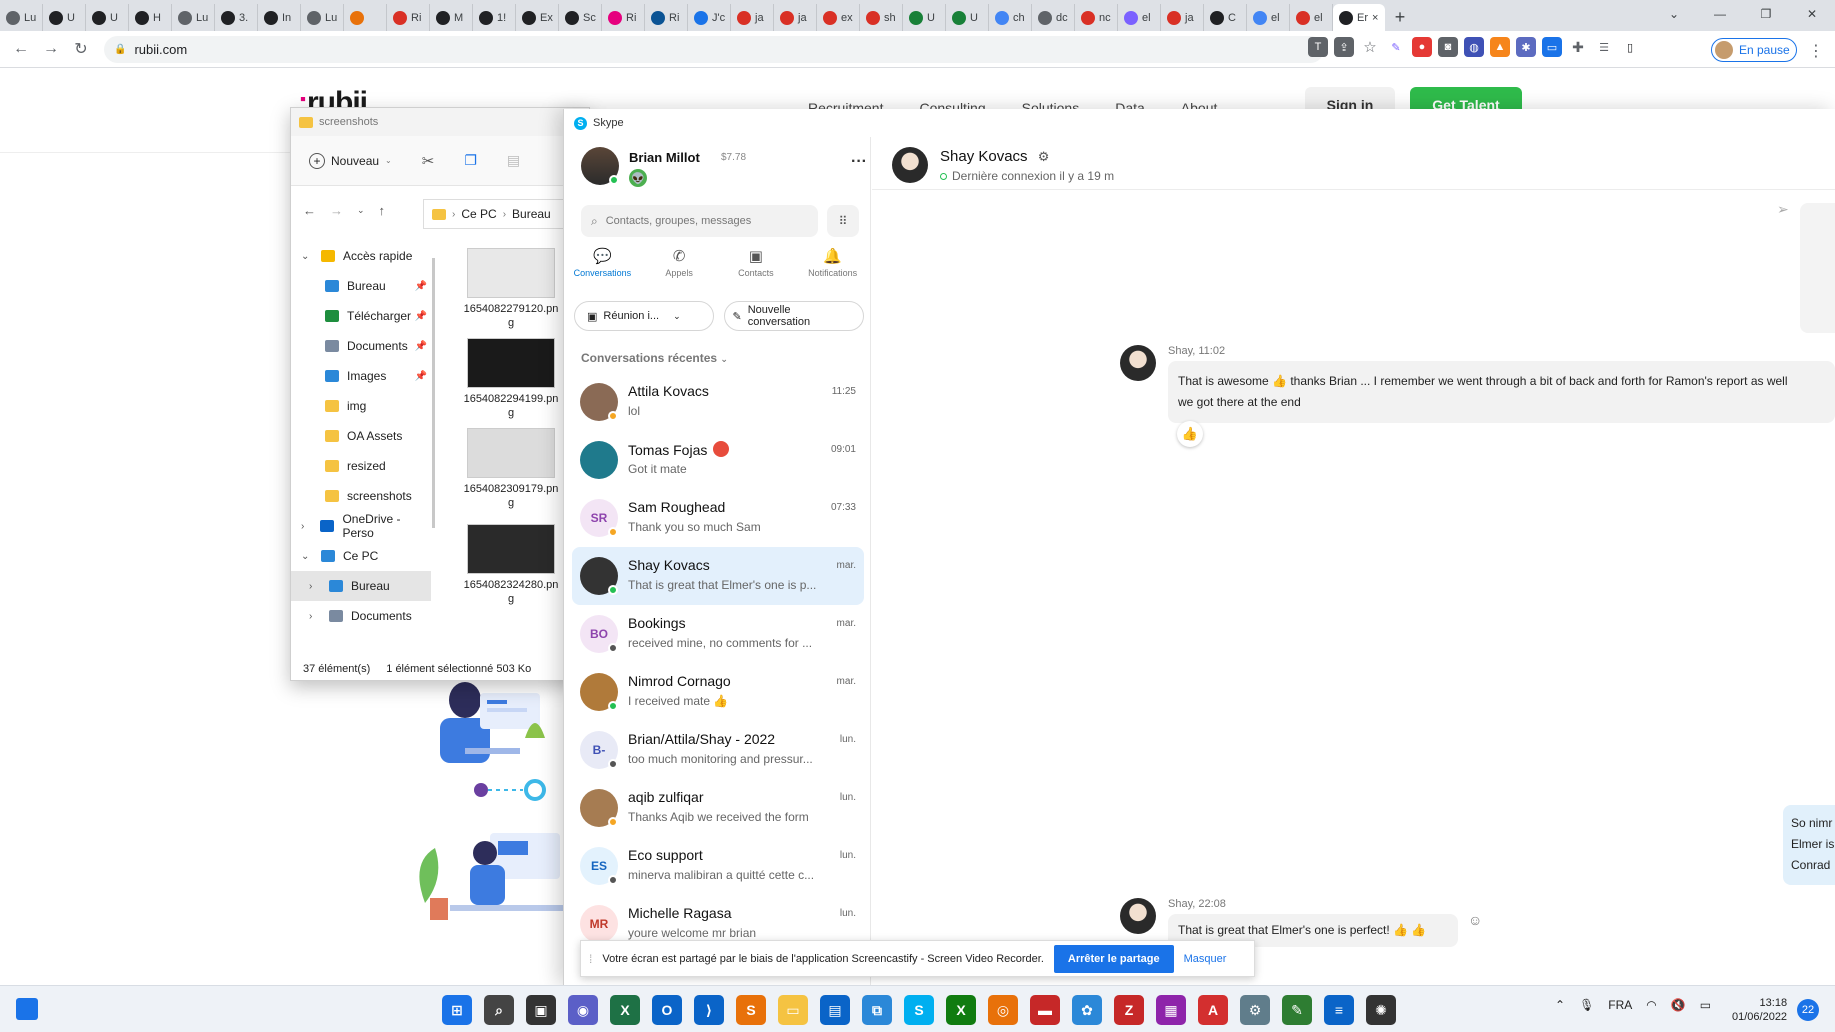  What do you see at coordinates (361, 346) in the screenshot?
I see `nav-item: Documents 📌` at bounding box center [361, 346].